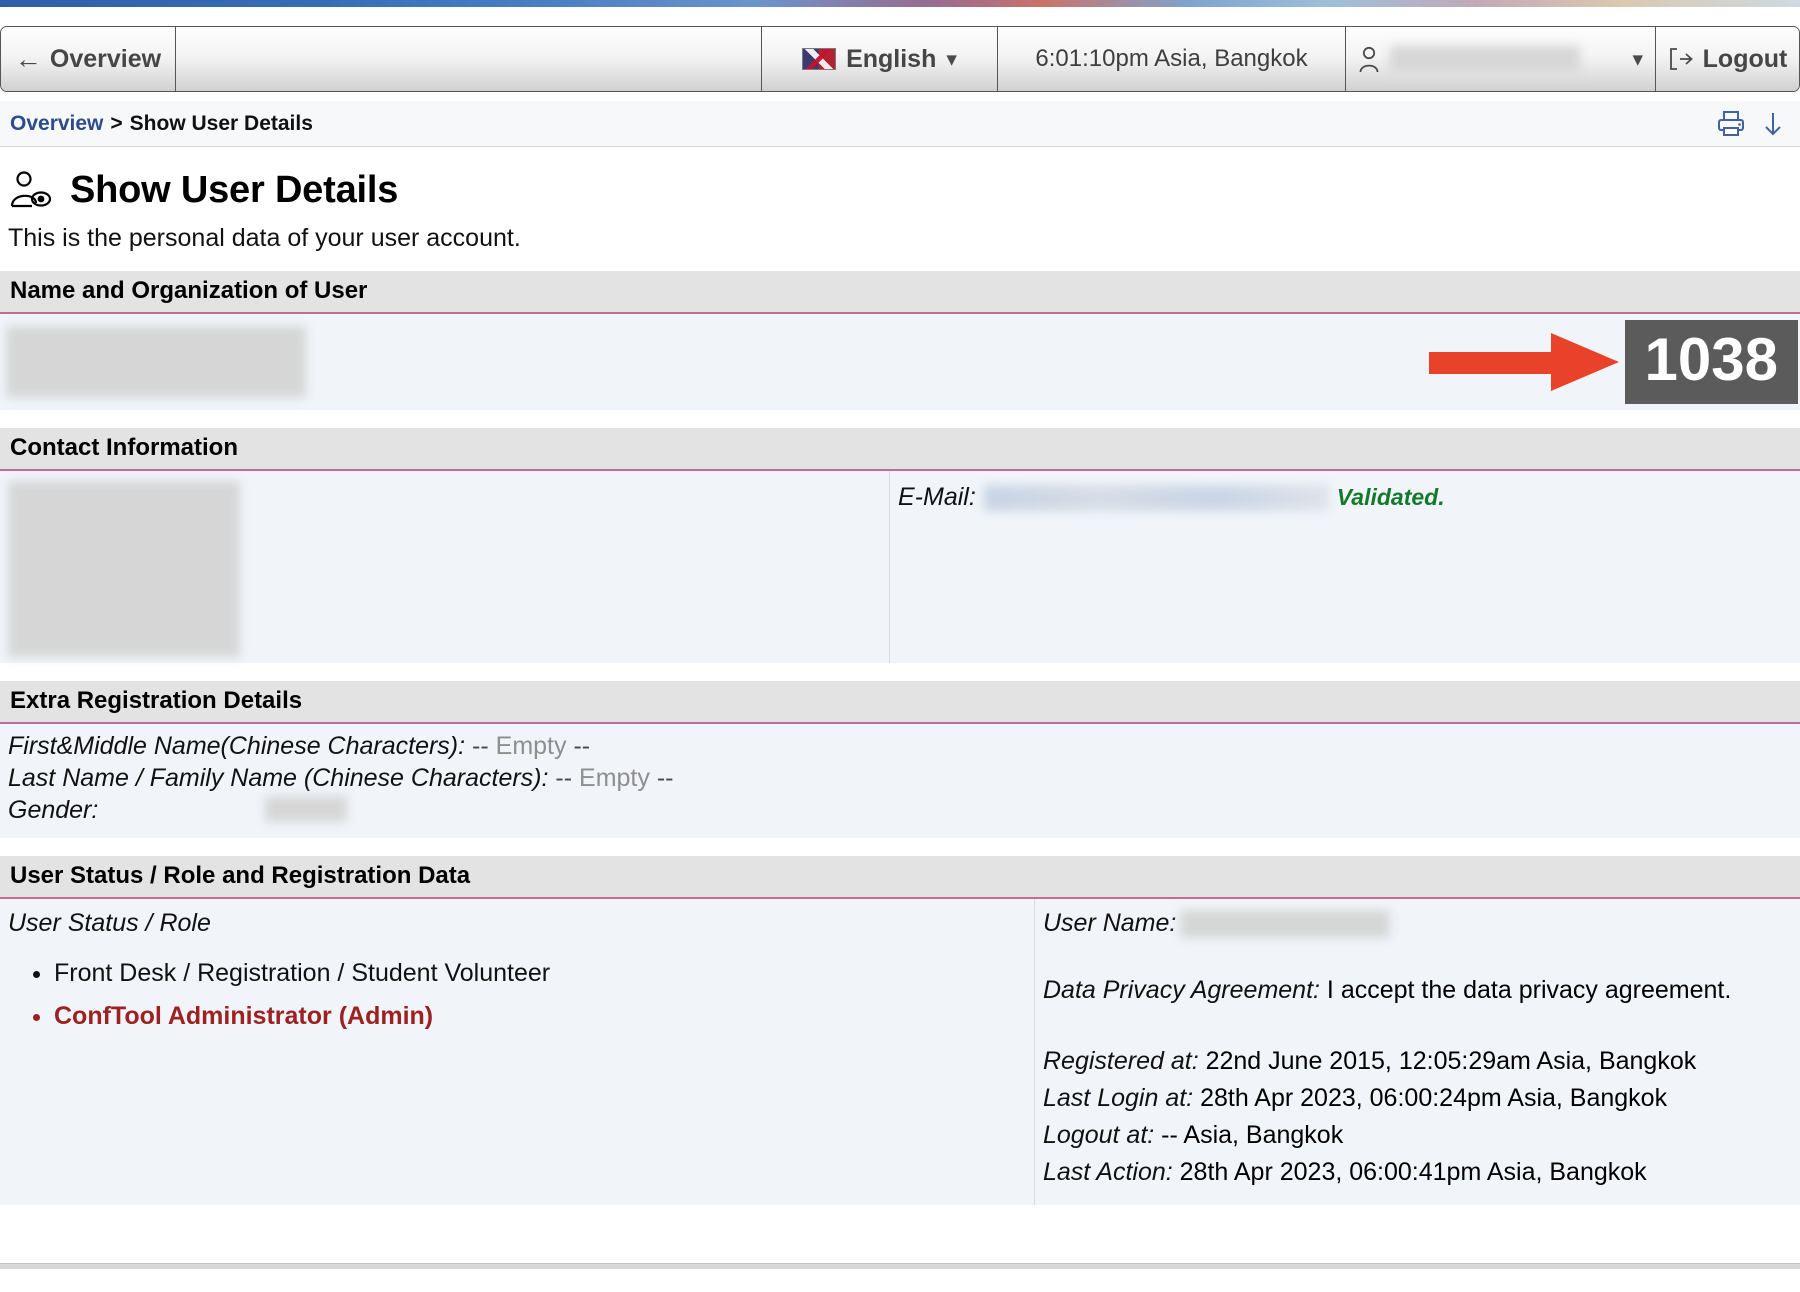  Describe the element at coordinates (1118, 1098) in the screenshot. I see `last-login-label: Last Login at:` at that location.